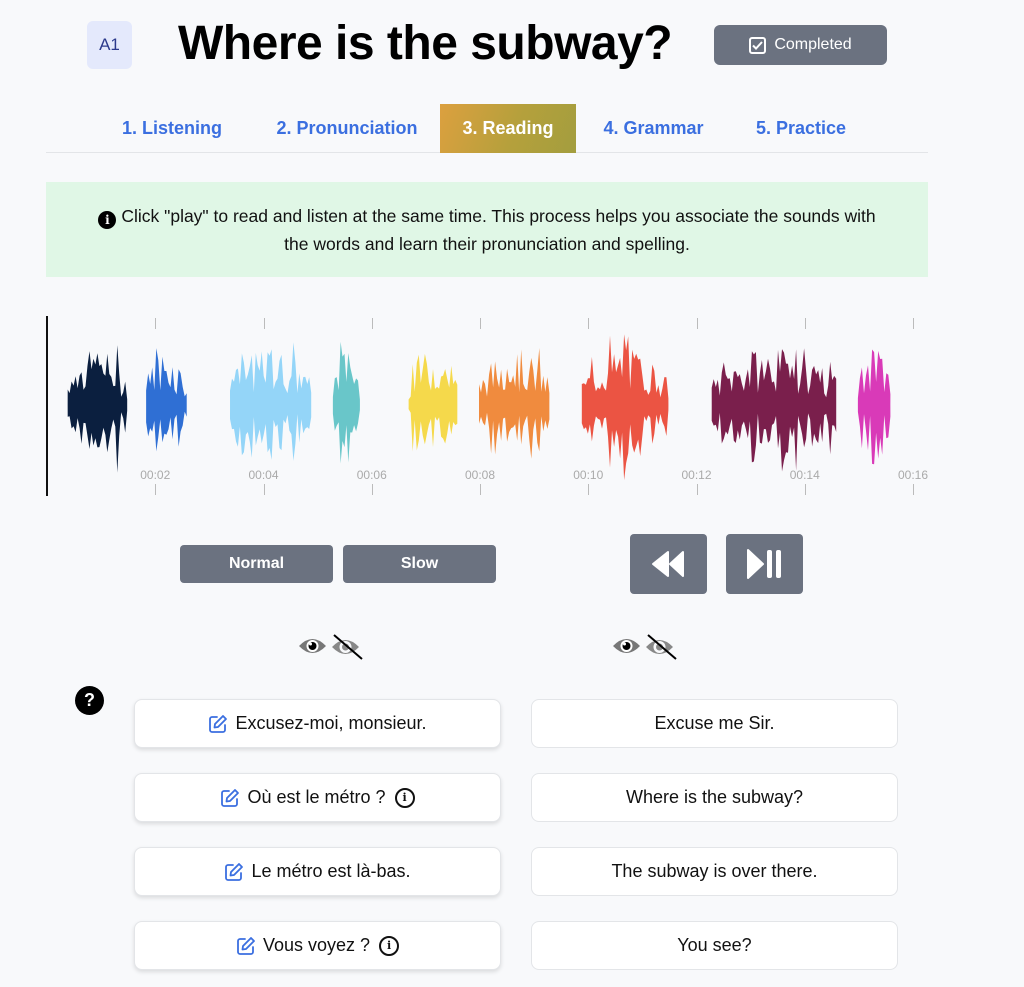  I want to click on tab-listening: 1. Listening, so click(172, 128).